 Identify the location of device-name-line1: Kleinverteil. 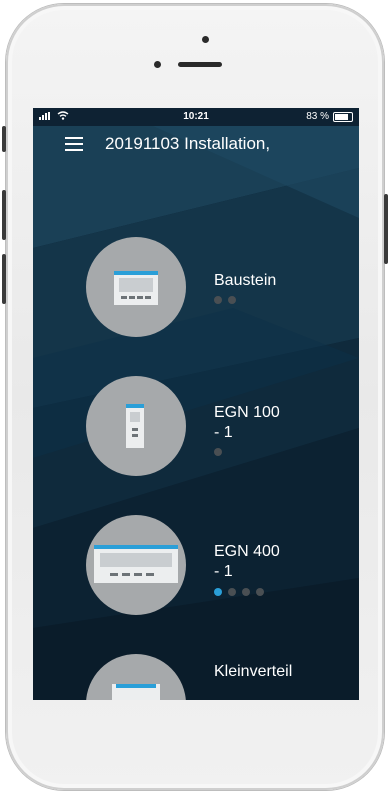
(253, 671).